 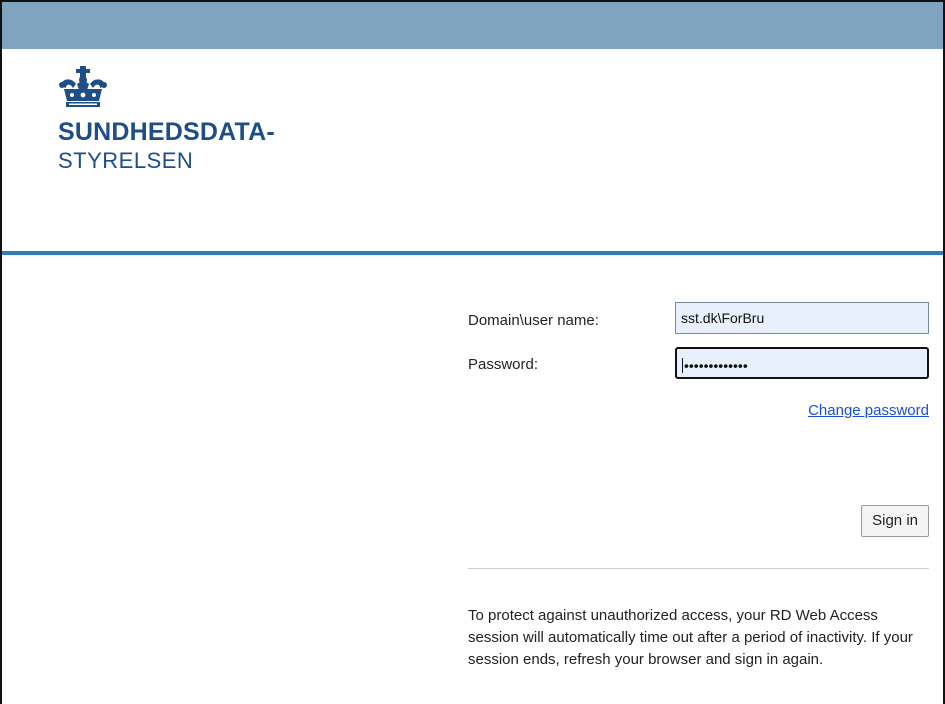 I want to click on crown-icon, so click(x=83, y=86).